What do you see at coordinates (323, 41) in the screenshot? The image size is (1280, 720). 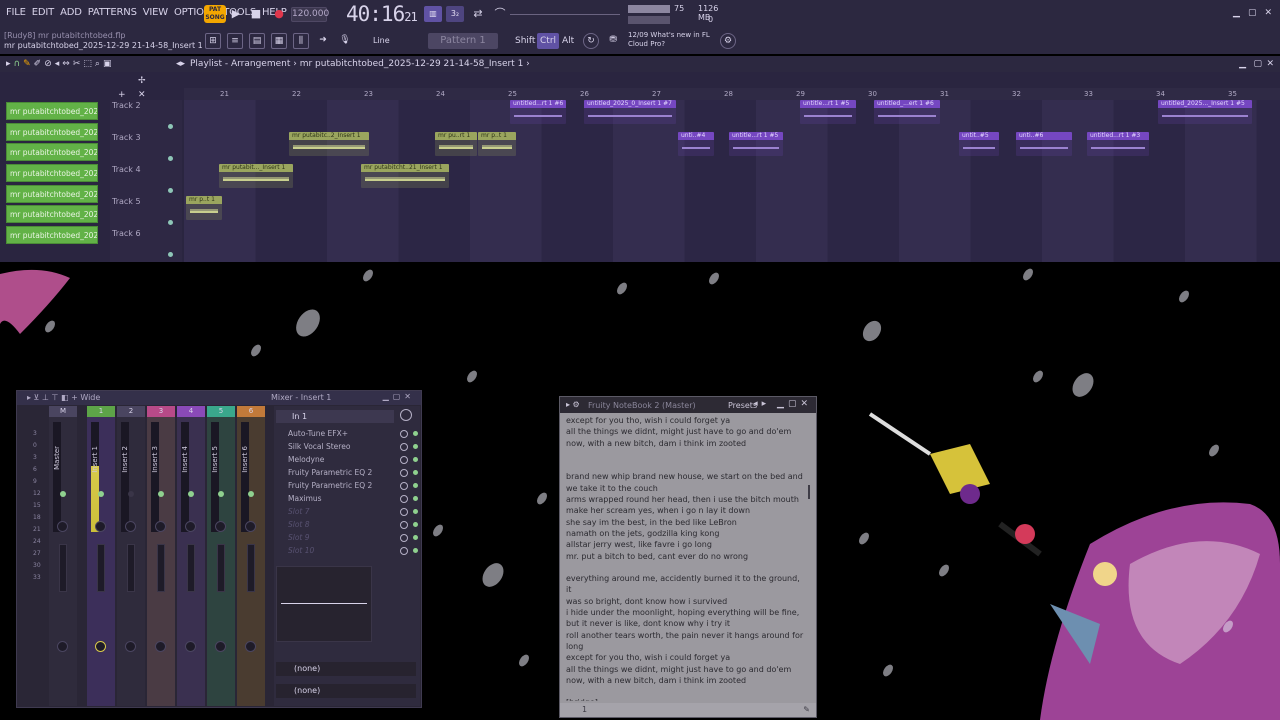 I see `arrow-icon: ➜` at bounding box center [323, 41].